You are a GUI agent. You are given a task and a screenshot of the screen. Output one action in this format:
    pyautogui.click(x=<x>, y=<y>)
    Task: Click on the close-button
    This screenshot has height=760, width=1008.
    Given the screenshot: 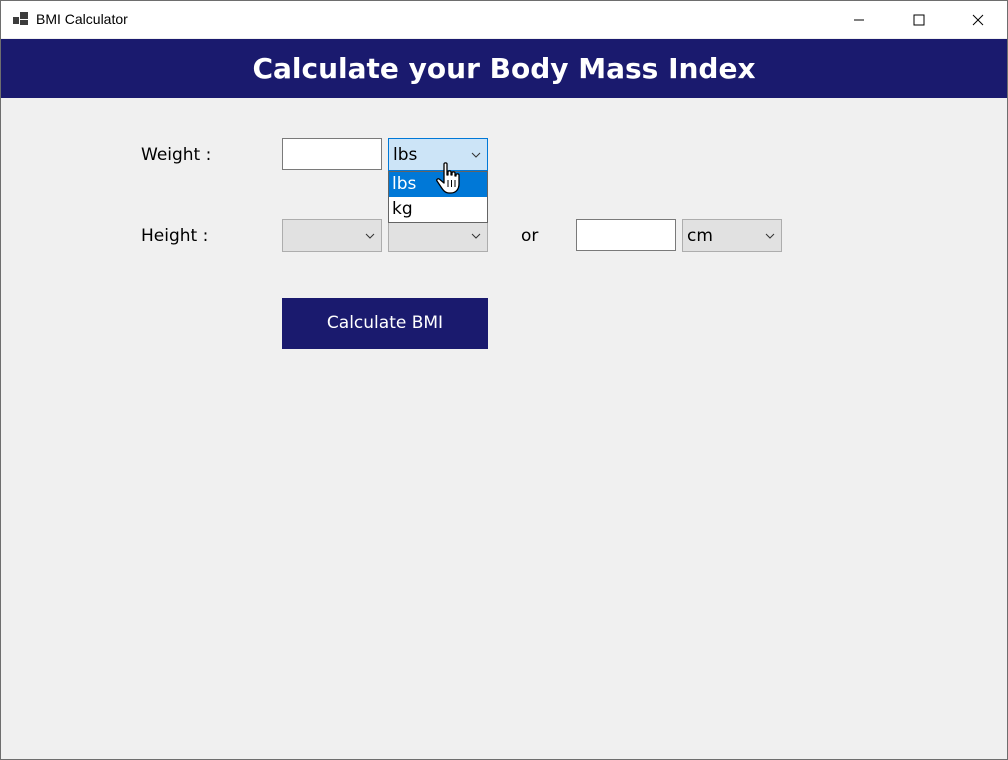 What is the action you would take?
    pyautogui.click(x=978, y=19)
    